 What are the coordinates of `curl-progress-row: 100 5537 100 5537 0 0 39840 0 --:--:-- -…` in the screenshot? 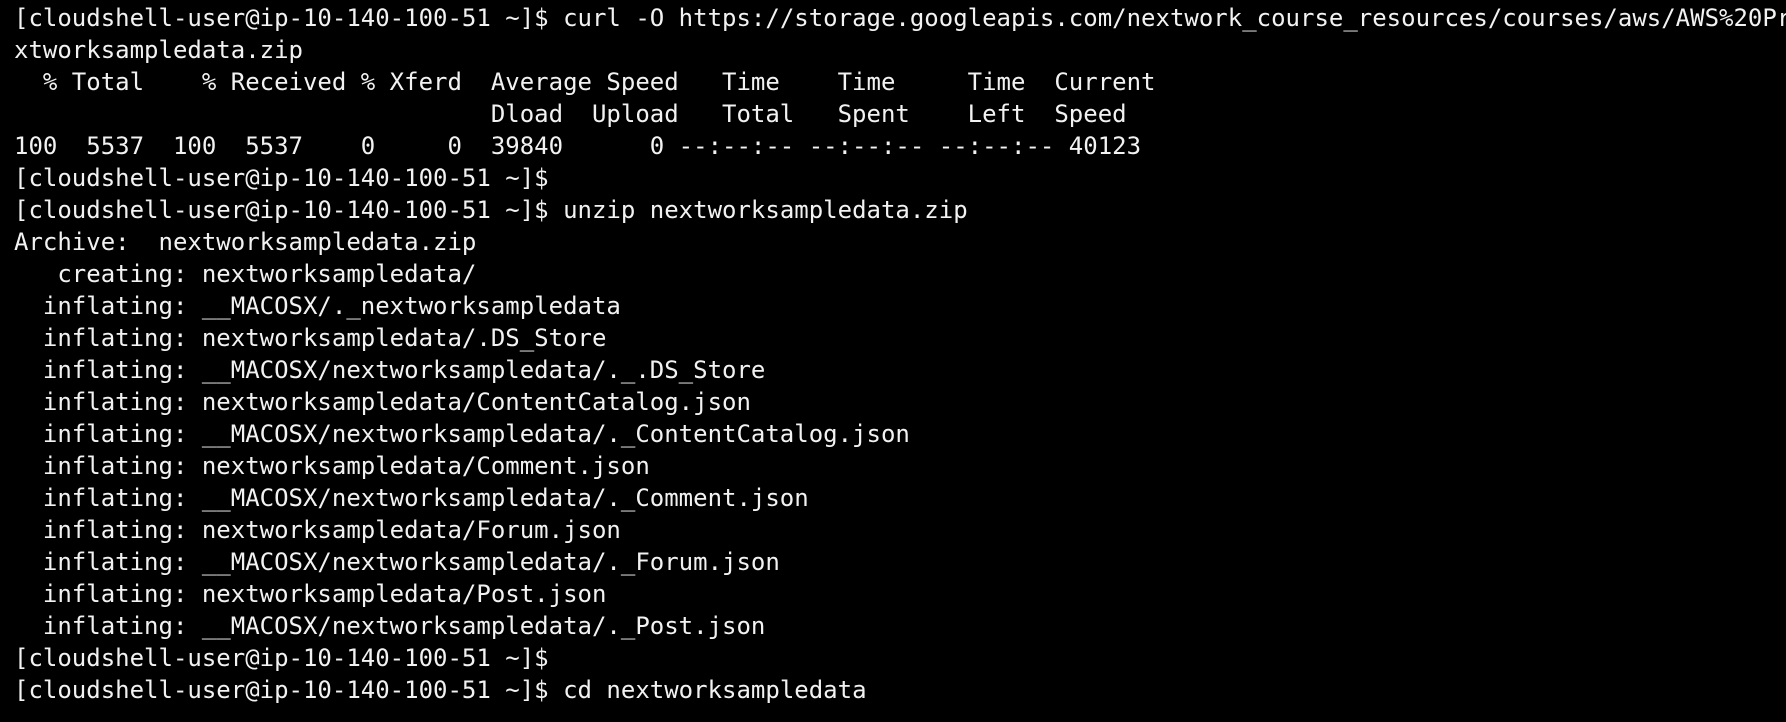 It's located at (900, 146).